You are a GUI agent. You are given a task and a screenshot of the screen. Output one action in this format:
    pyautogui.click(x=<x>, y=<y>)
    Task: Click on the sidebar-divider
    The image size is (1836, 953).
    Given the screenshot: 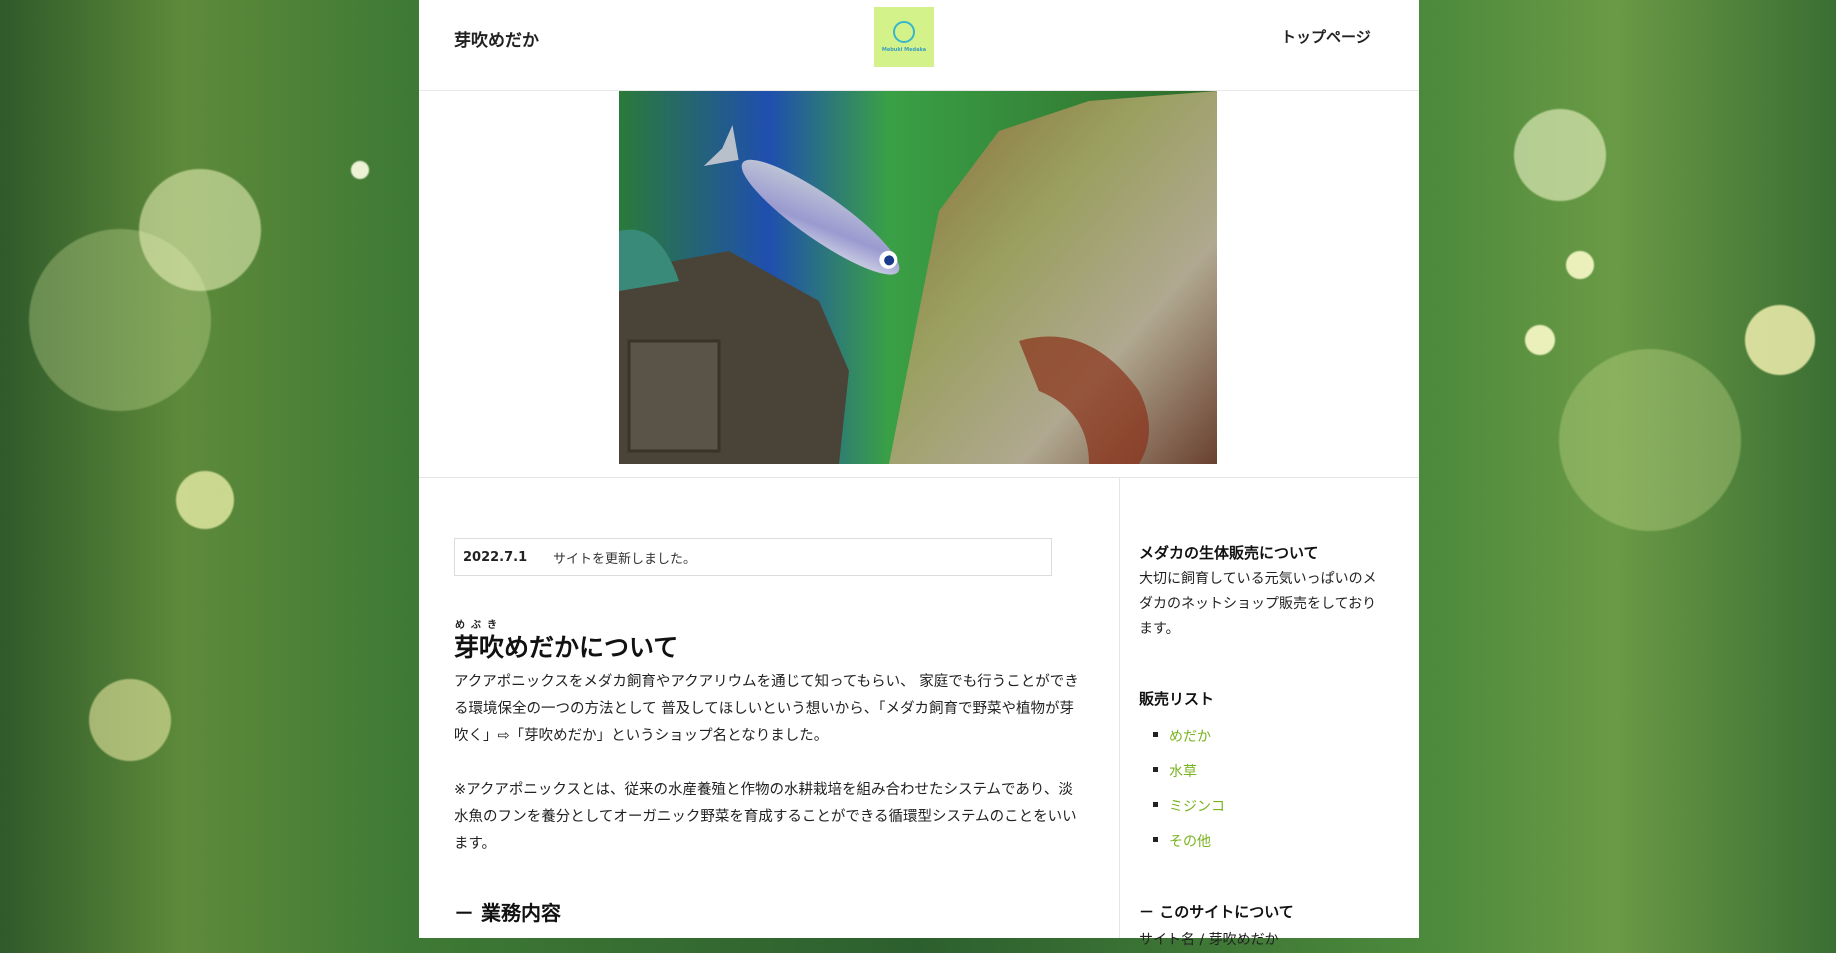 What is the action you would take?
    pyautogui.click(x=1119, y=708)
    